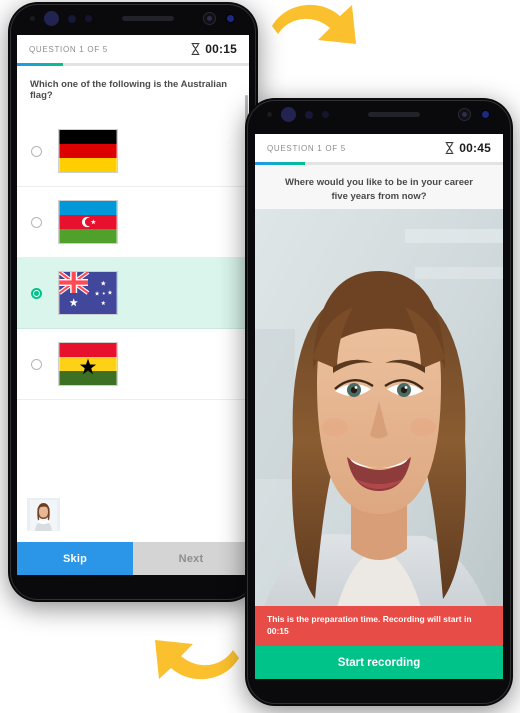 The width and height of the screenshot is (520, 713). What do you see at coordinates (68, 49) in the screenshot?
I see `question-counter: QUESTION 1 OF 5` at bounding box center [68, 49].